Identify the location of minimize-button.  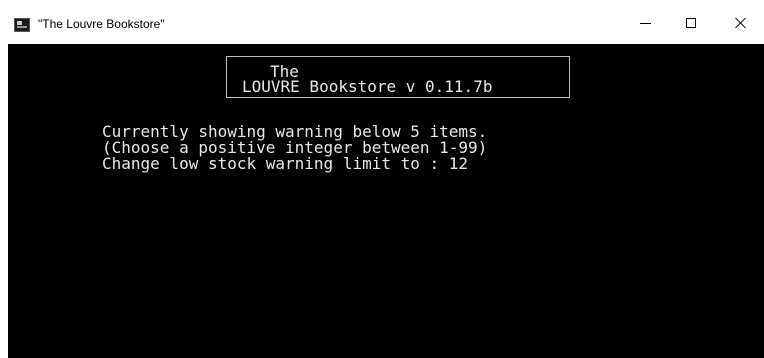
(645, 23).